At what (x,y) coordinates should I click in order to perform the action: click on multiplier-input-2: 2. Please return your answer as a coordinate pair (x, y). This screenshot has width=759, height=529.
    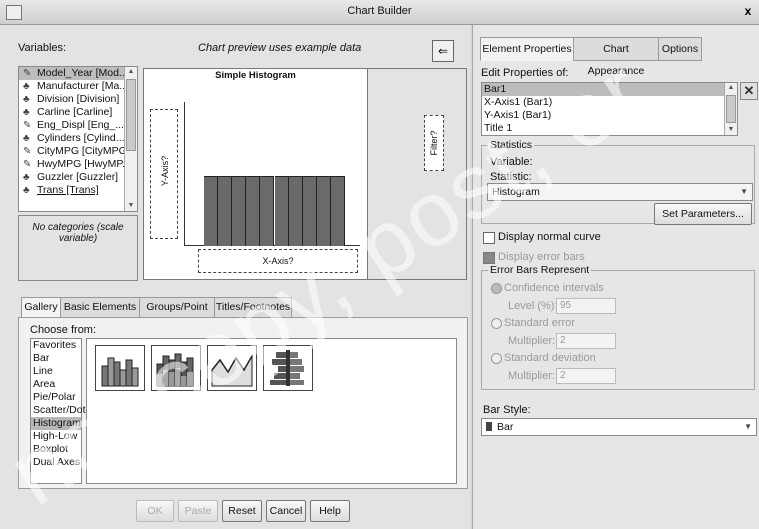
    Looking at the image, I should click on (586, 376).